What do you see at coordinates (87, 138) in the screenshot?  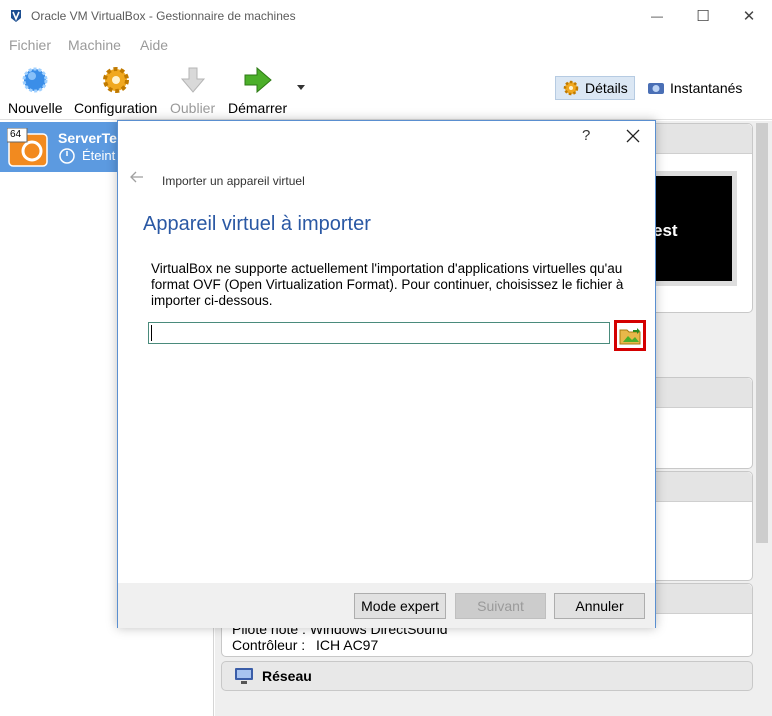 I see `vm-name: ServerTe` at bounding box center [87, 138].